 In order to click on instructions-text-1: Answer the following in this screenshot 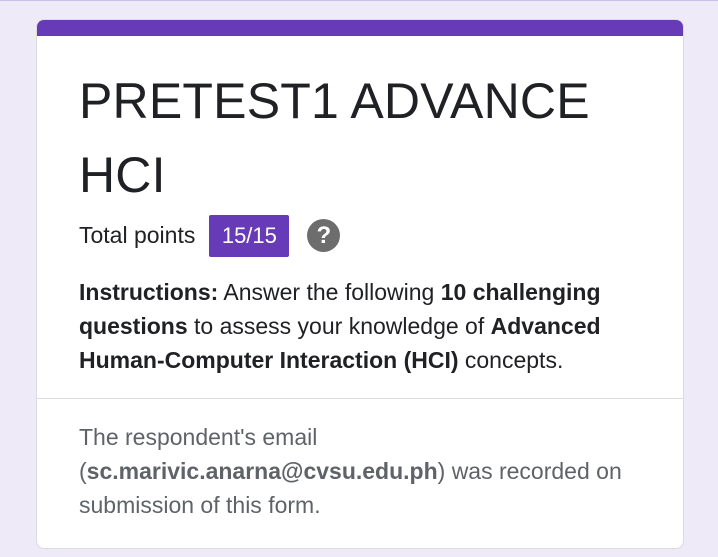, I will do `click(329, 292)`.